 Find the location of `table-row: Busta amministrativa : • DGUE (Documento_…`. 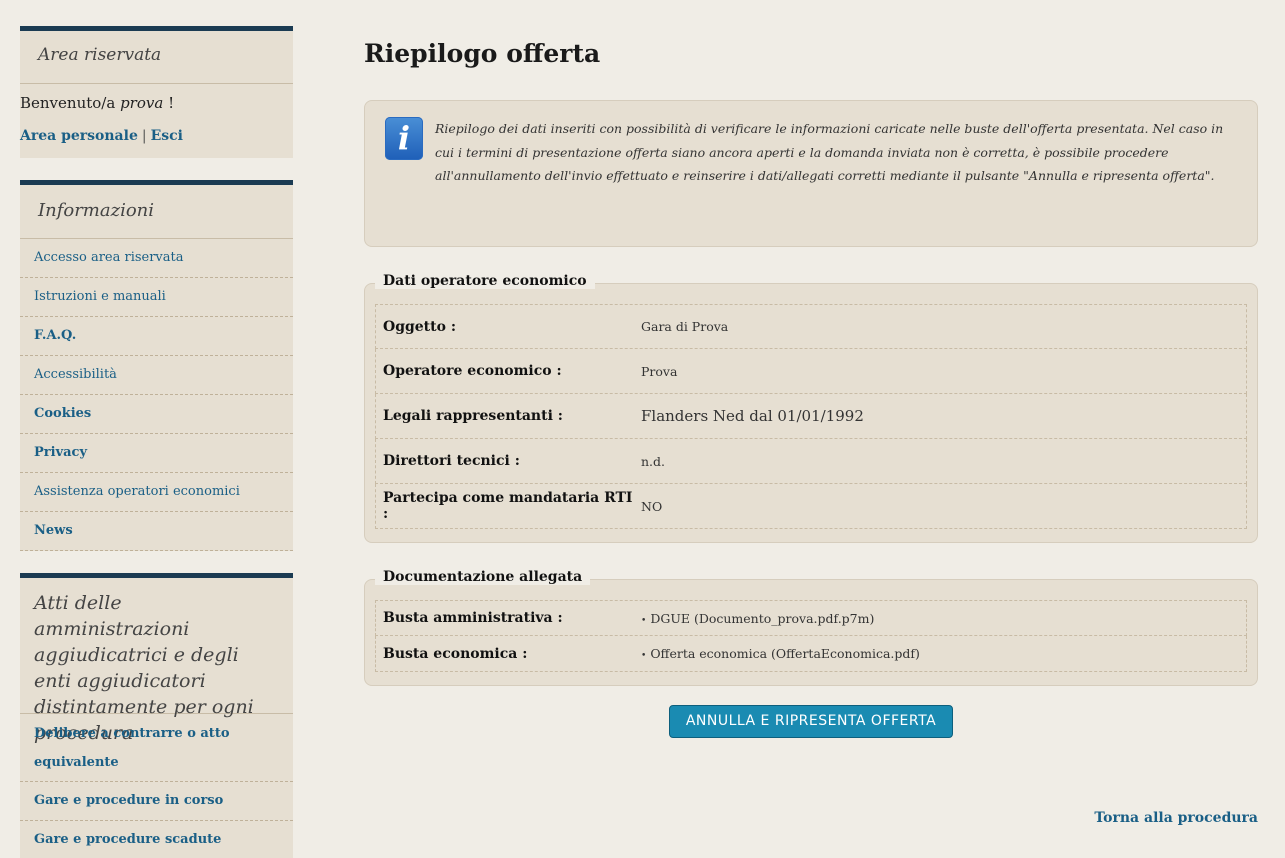

table-row: Busta amministrativa : • DGUE (Documento_… is located at coordinates (811, 618).